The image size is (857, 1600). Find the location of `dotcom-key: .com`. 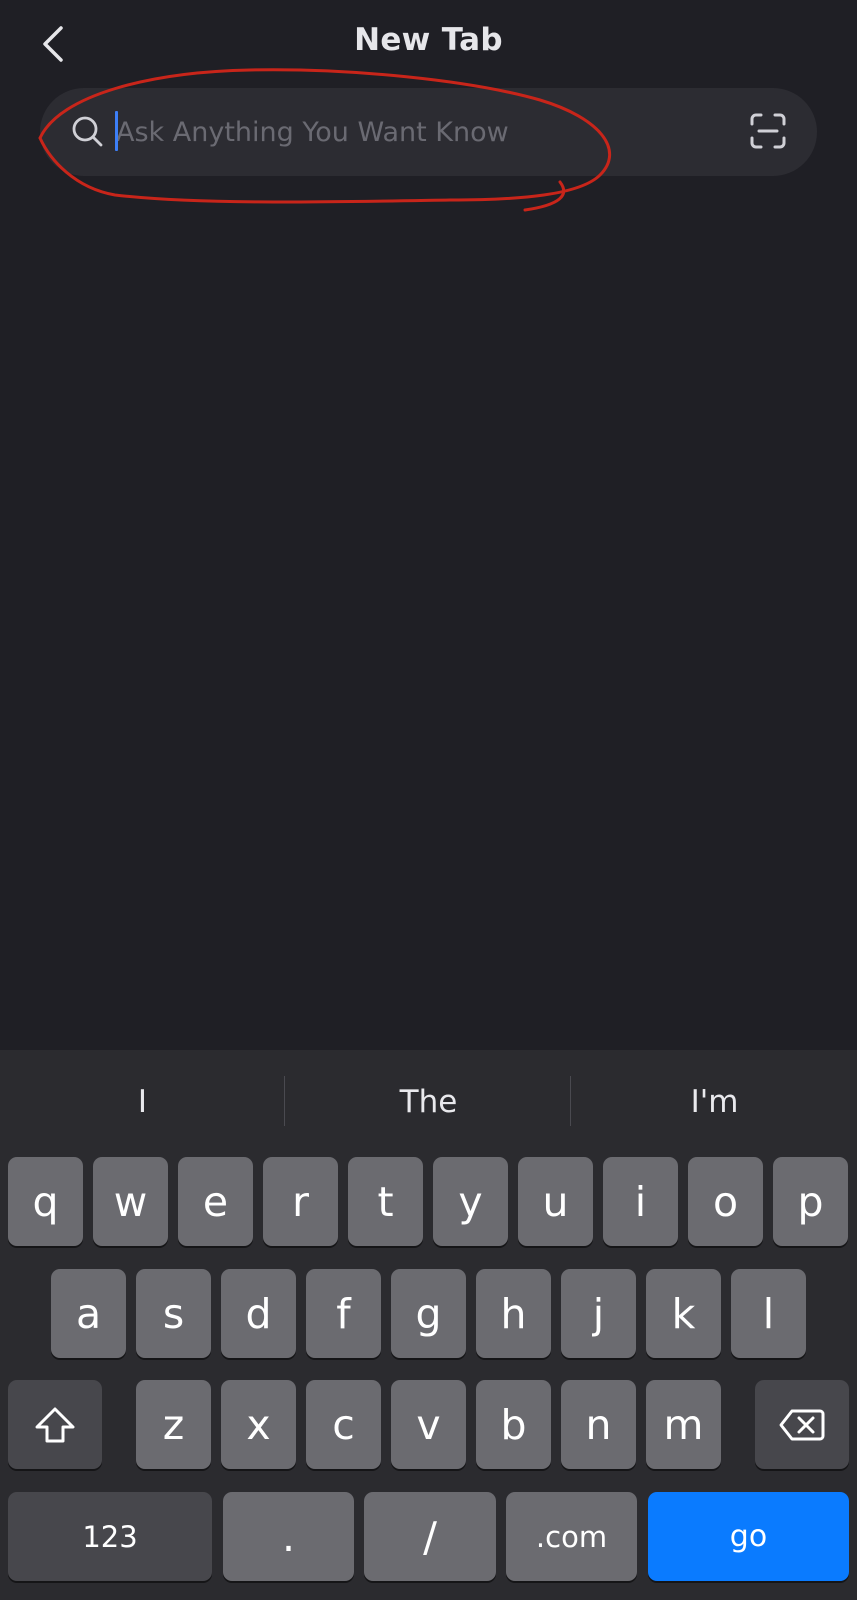

dotcom-key: .com is located at coordinates (571, 1536).